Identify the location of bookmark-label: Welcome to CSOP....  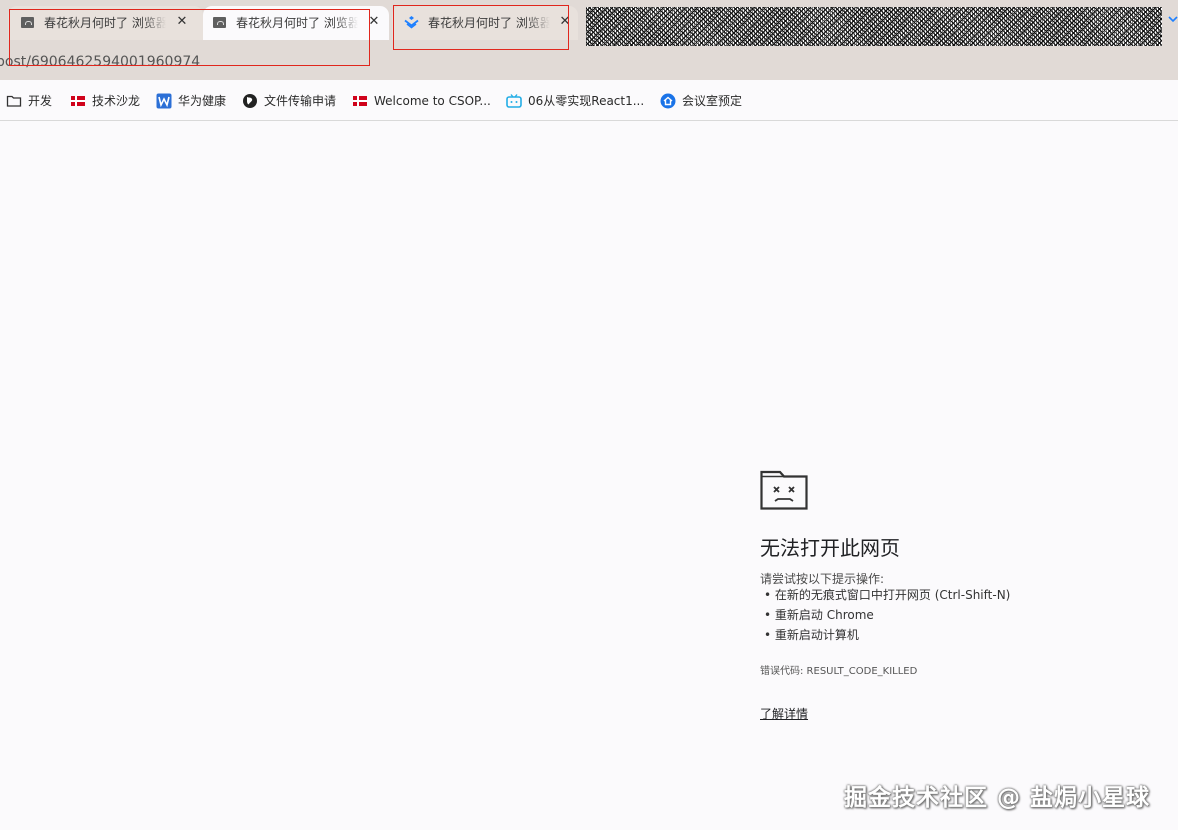
(432, 100).